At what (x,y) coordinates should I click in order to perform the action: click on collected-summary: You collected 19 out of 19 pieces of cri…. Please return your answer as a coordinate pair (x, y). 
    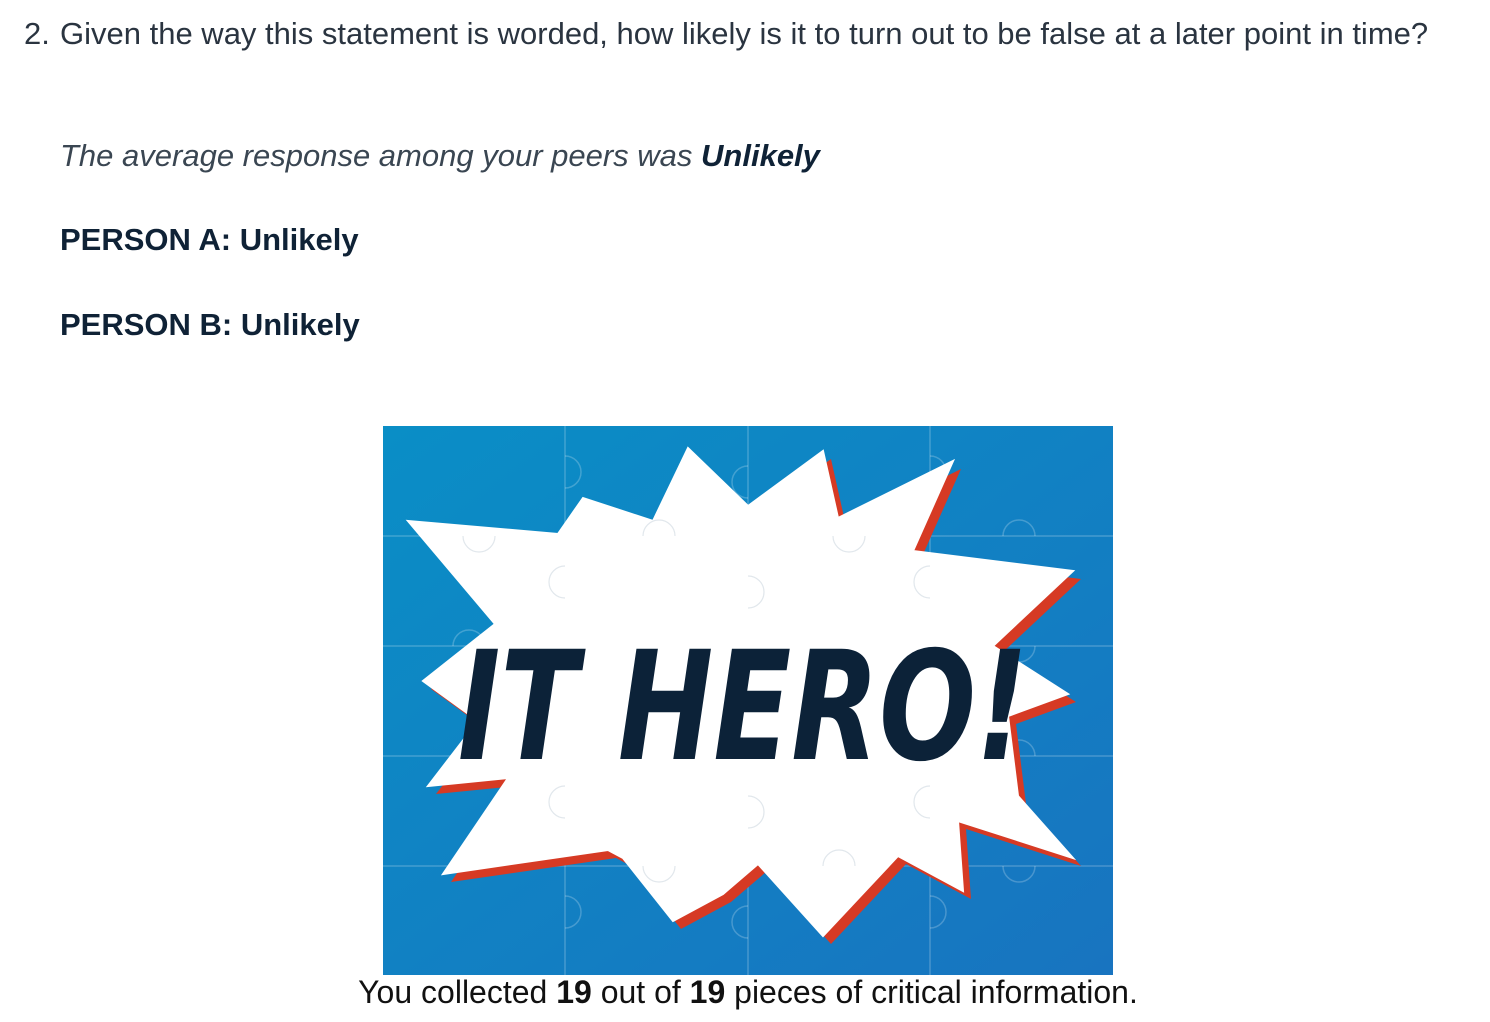
    Looking at the image, I should click on (745, 992).